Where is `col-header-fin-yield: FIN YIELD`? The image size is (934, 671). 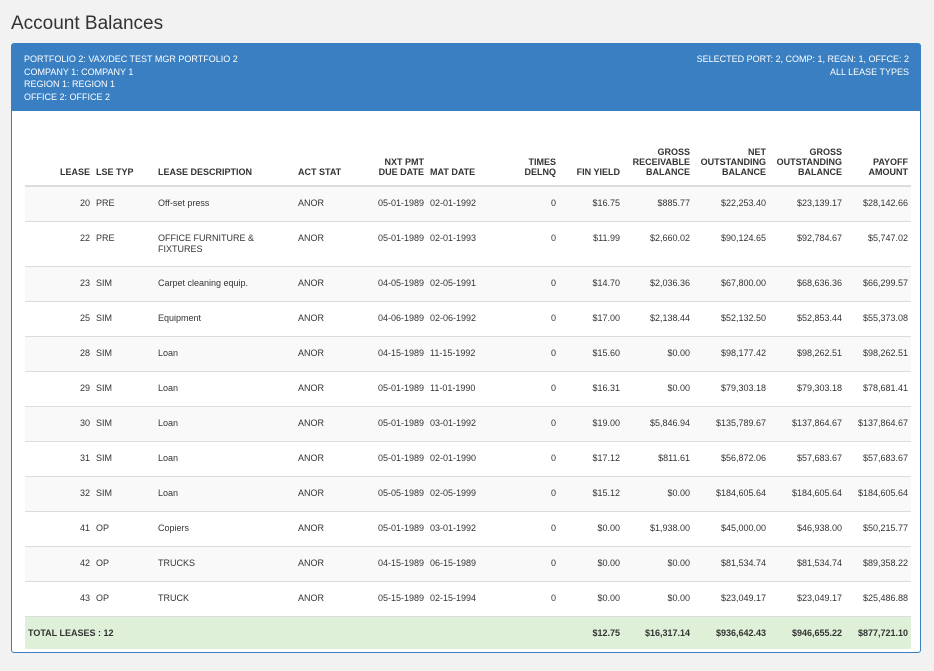 col-header-fin-yield: FIN YIELD is located at coordinates (591, 160).